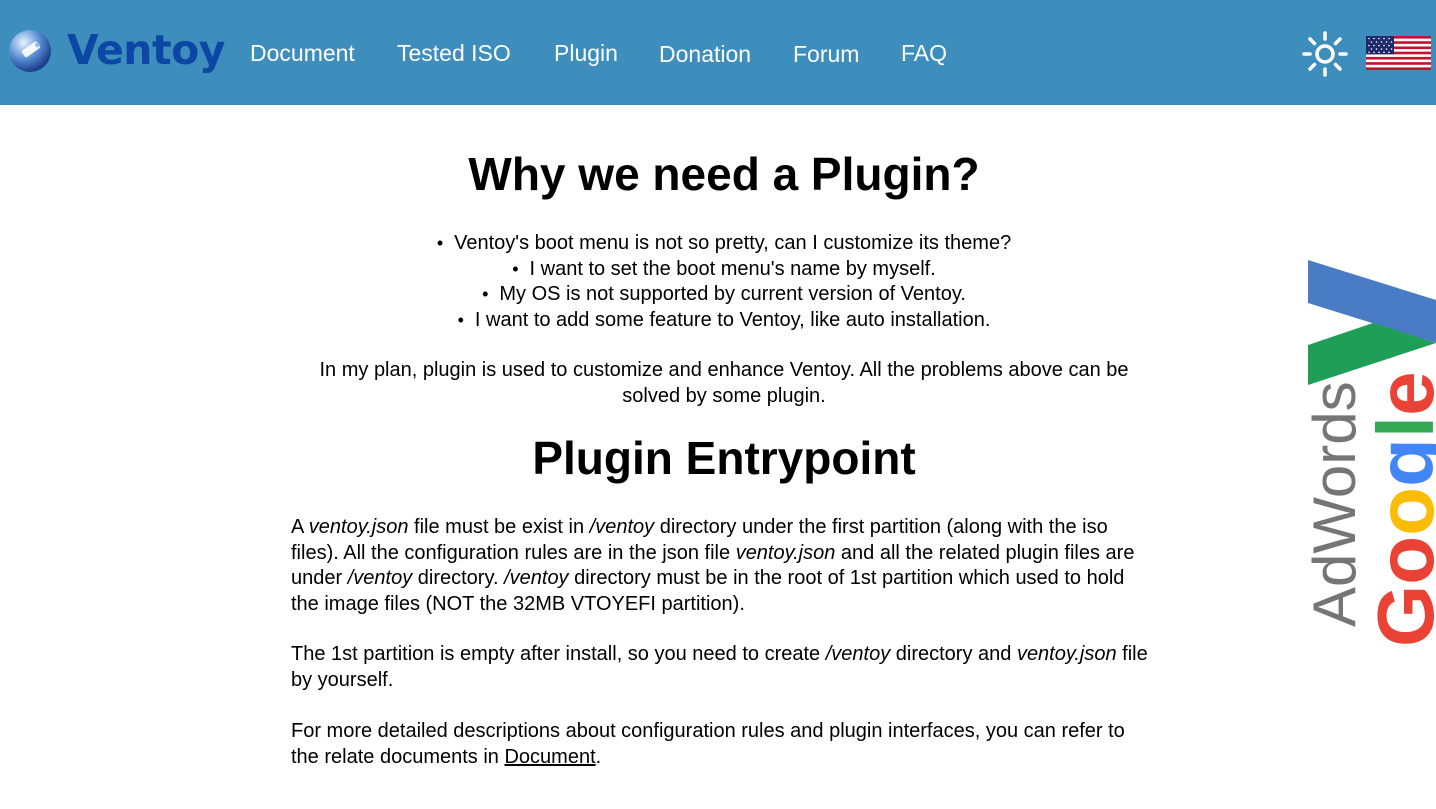  What do you see at coordinates (302, 53) in the screenshot?
I see `nav-document: Document` at bounding box center [302, 53].